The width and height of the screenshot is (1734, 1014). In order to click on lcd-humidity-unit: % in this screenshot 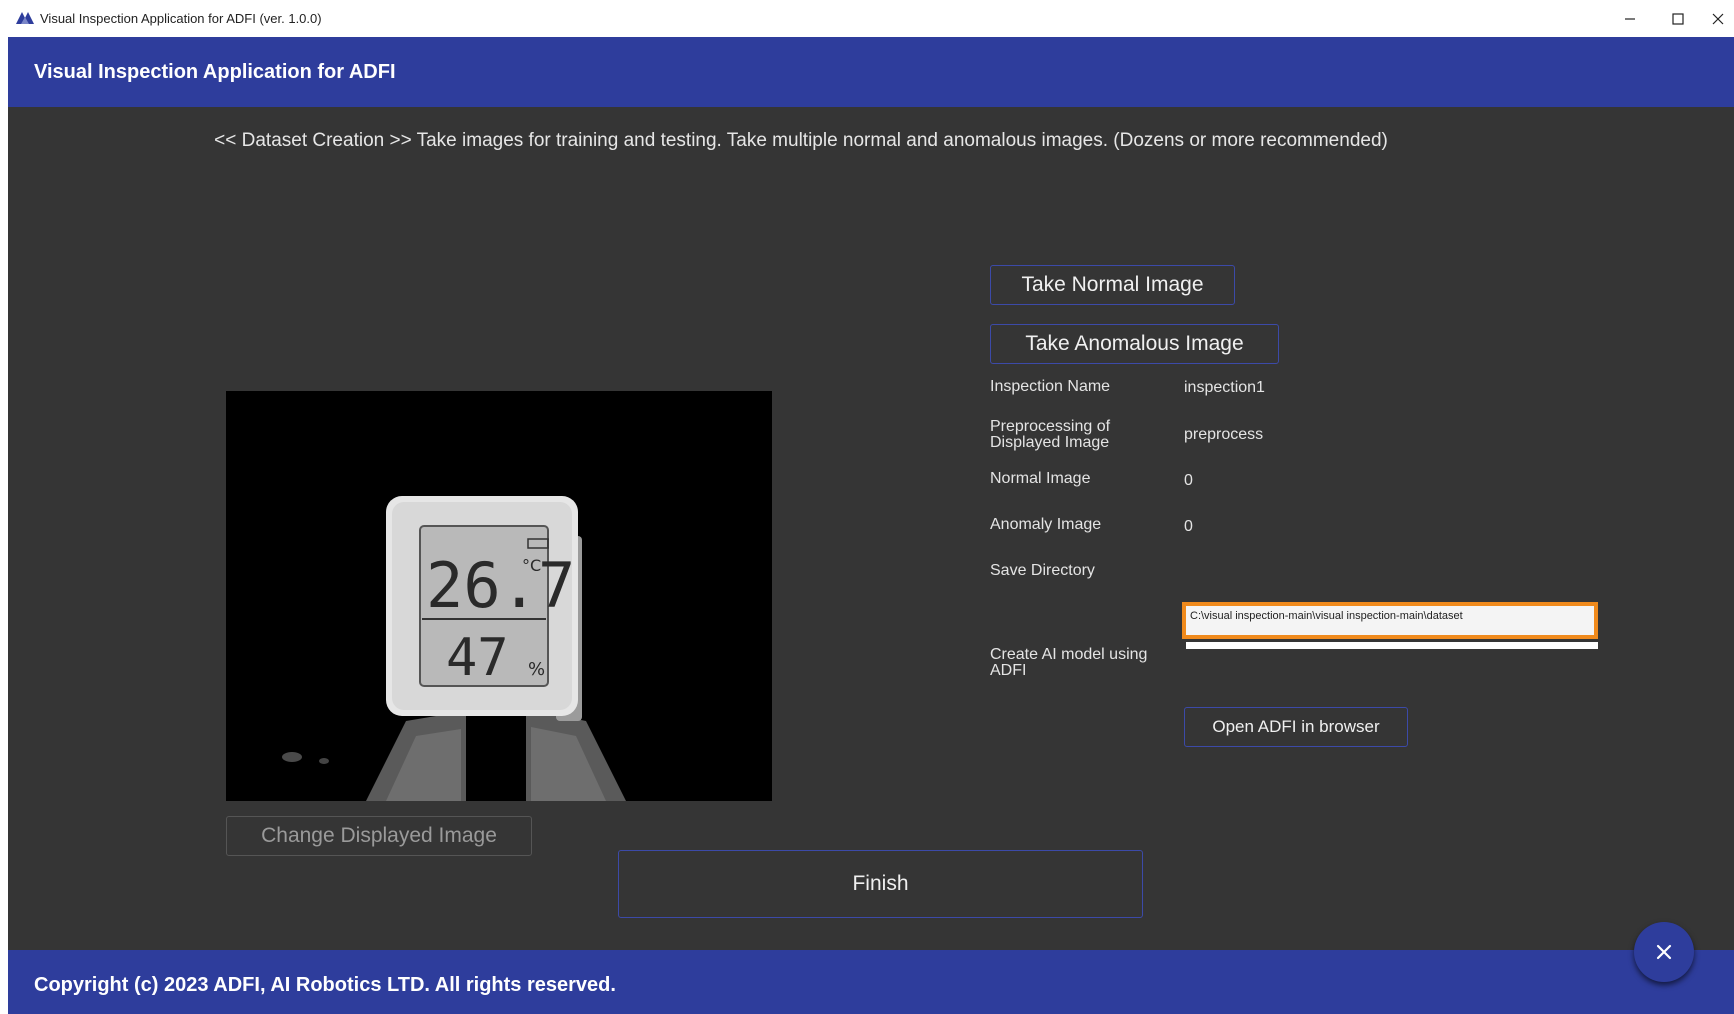, I will do `click(536, 669)`.